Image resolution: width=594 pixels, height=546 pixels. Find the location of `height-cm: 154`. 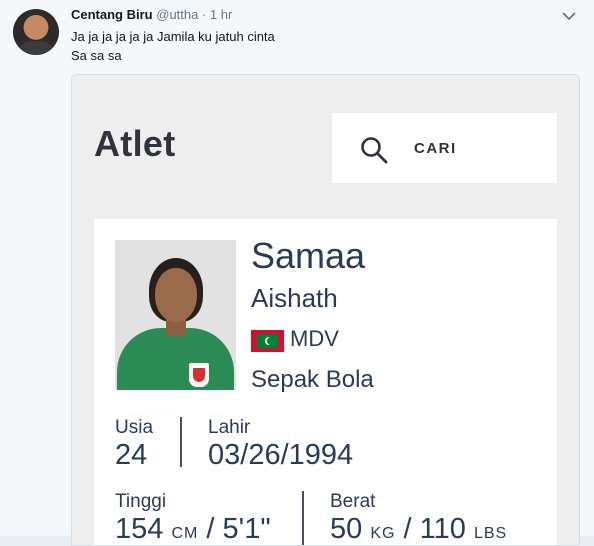

height-cm: 154 is located at coordinates (139, 529).